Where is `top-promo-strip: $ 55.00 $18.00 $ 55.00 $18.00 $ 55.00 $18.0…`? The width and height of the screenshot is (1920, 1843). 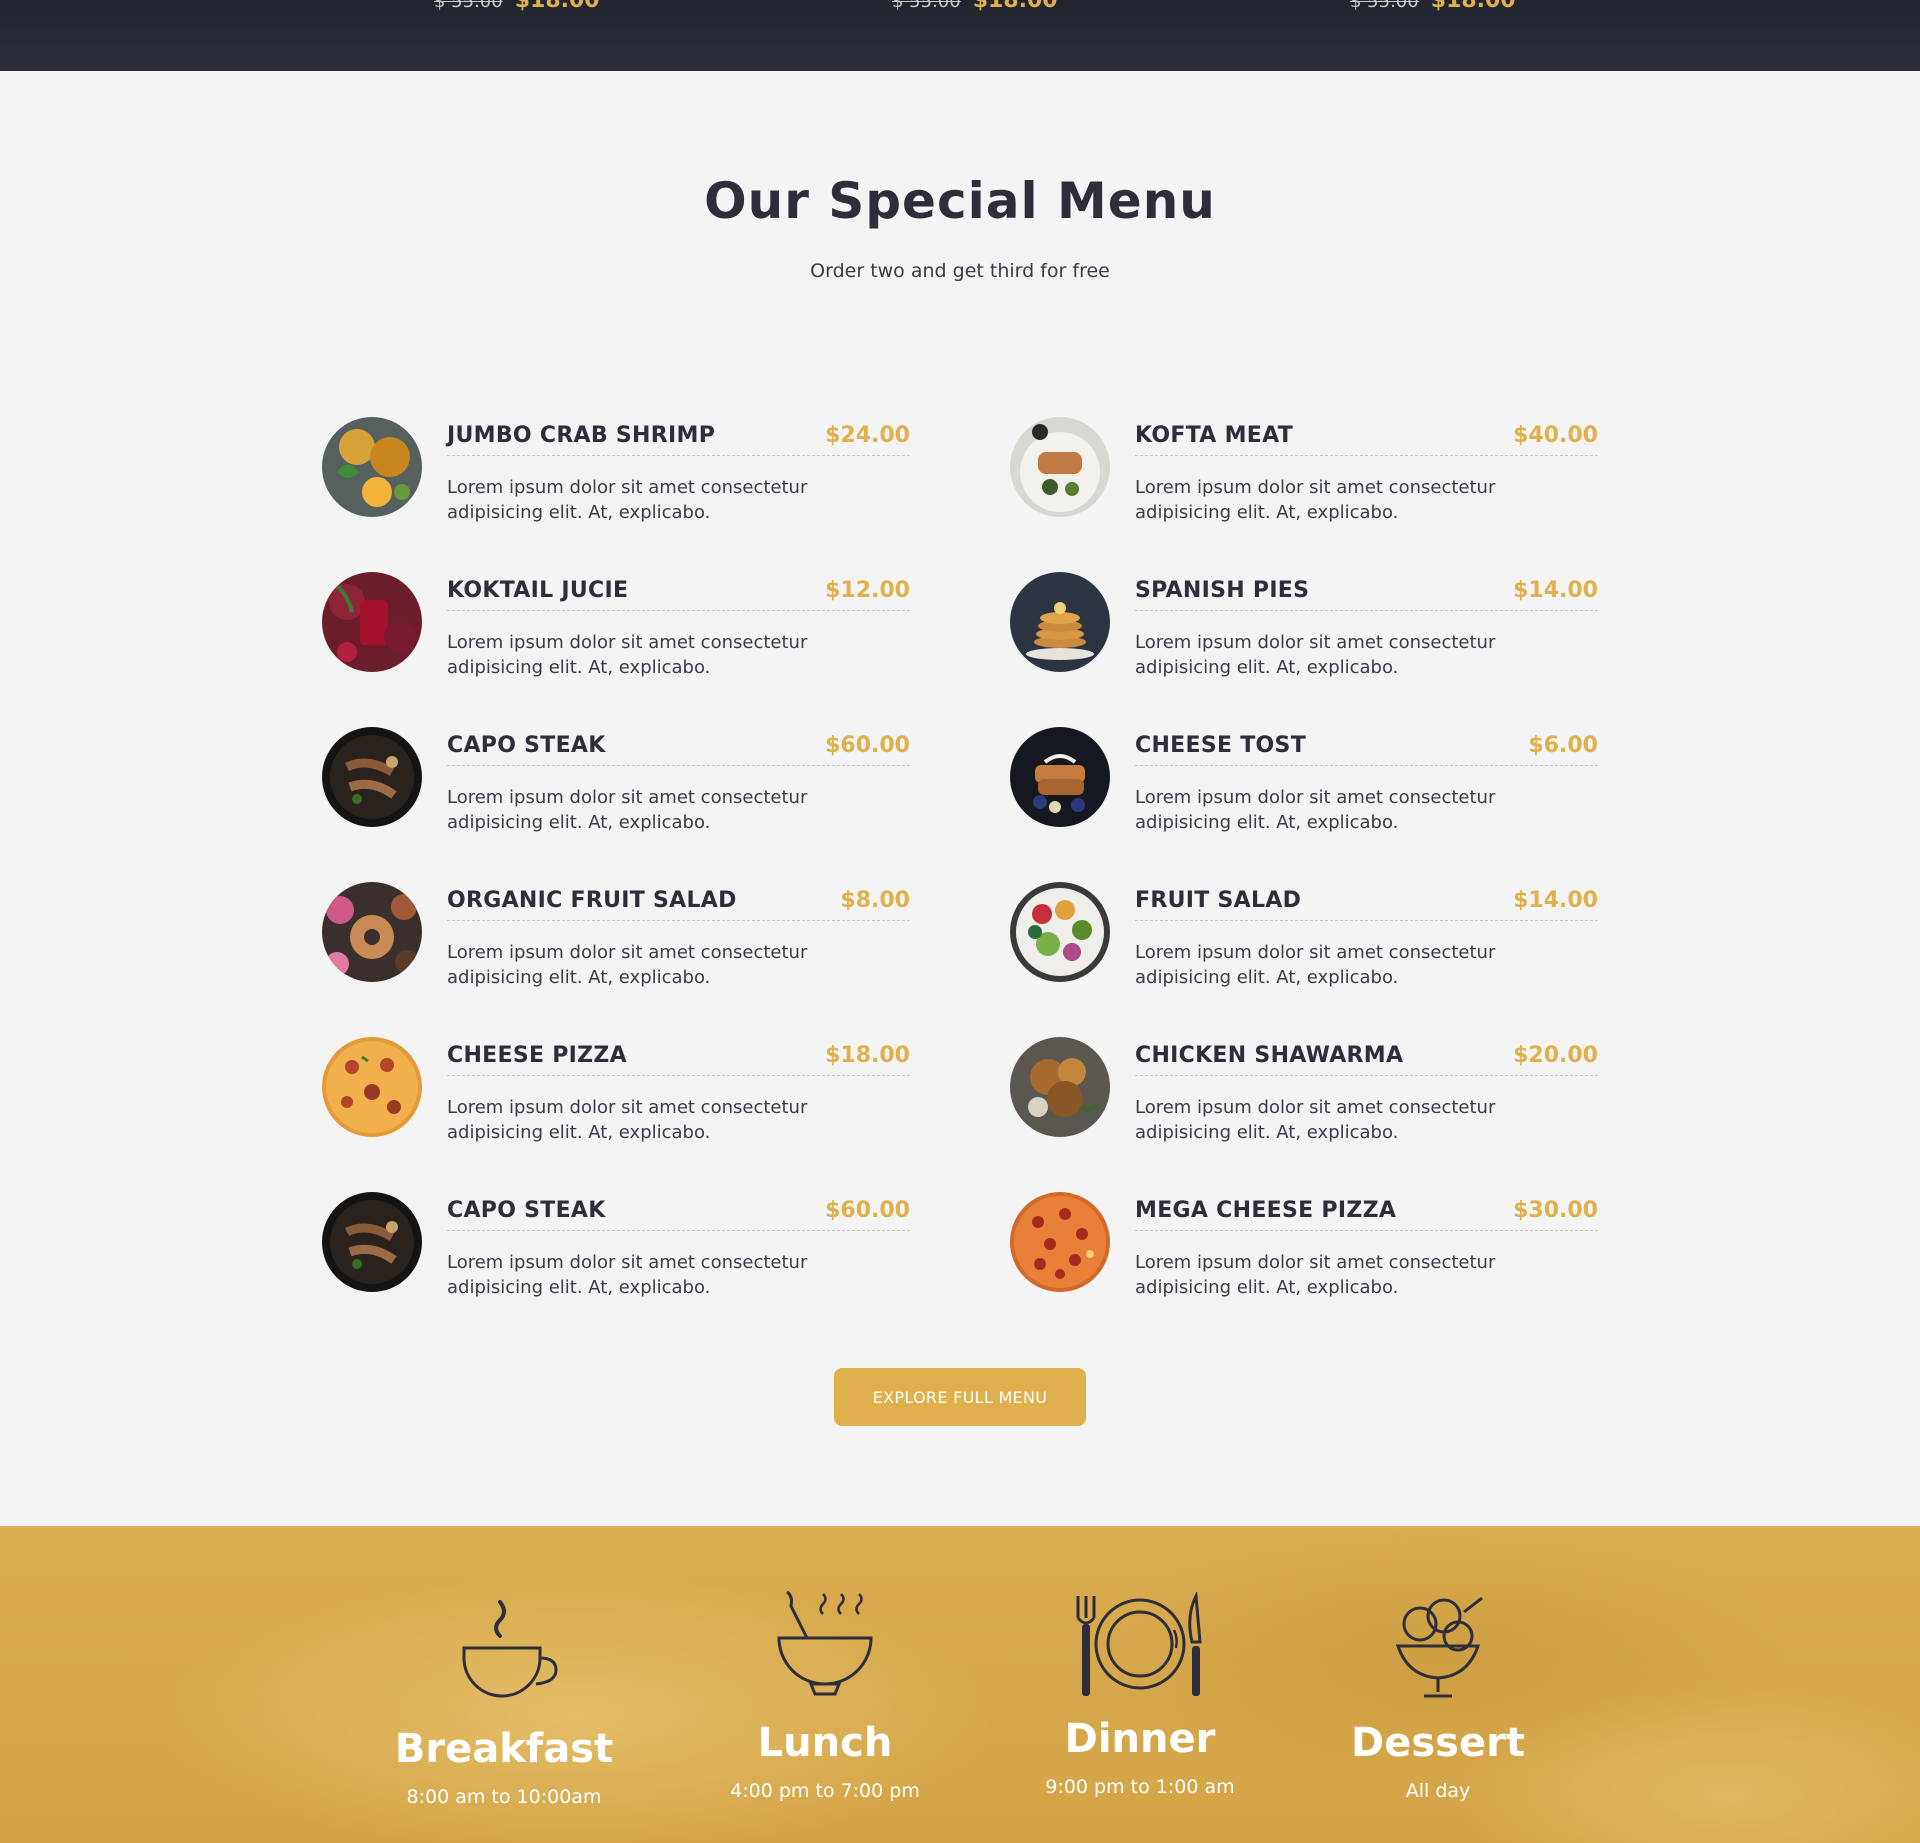
top-promo-strip: $ 55.00 $18.00 $ 55.00 $18.00 $ 55.00 $18.0… is located at coordinates (960, 35).